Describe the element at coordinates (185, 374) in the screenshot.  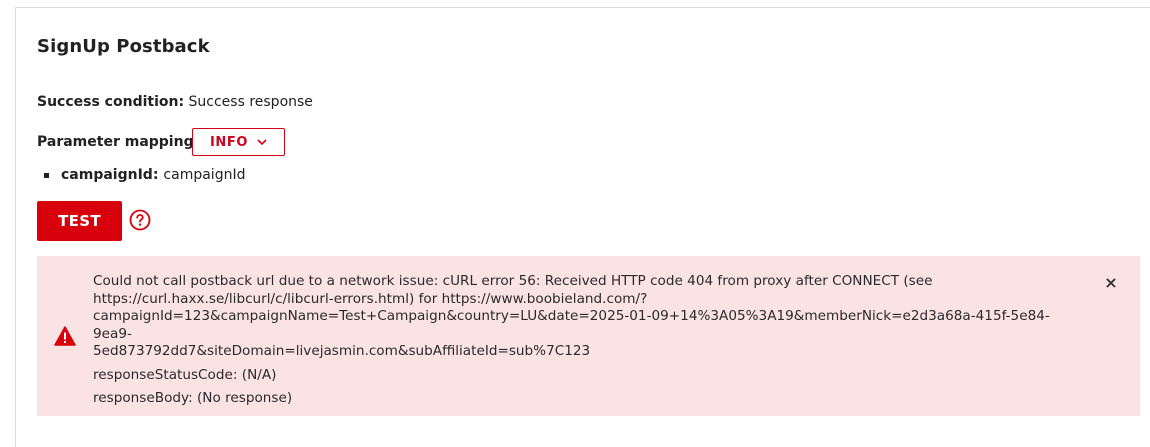
I see `response-status-code: responseStatusCode: (N/A)` at that location.